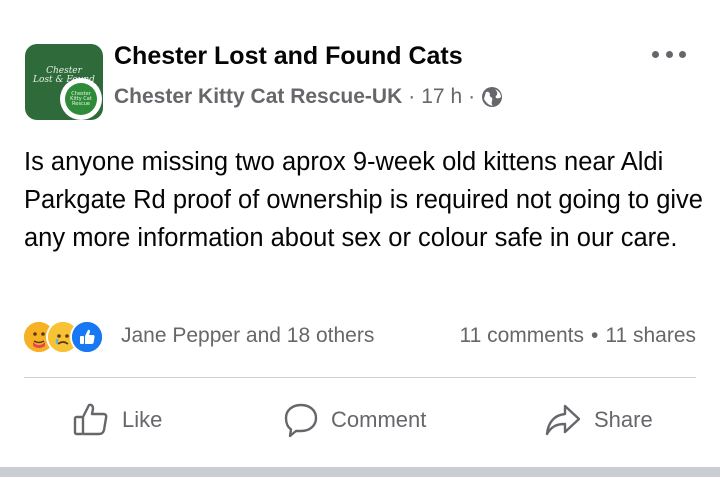  What do you see at coordinates (441, 97) in the screenshot?
I see `post-time: 17 h` at bounding box center [441, 97].